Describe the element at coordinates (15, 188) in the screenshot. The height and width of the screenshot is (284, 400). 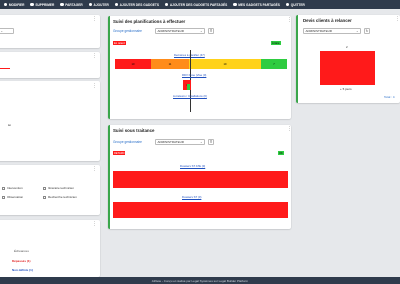
I see `filter-intervention-label: Intervention` at that location.